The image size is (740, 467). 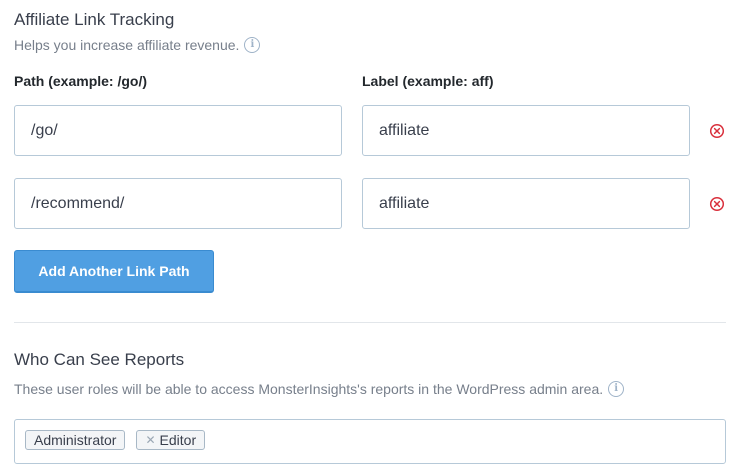 I want to click on section-divider, so click(x=370, y=322).